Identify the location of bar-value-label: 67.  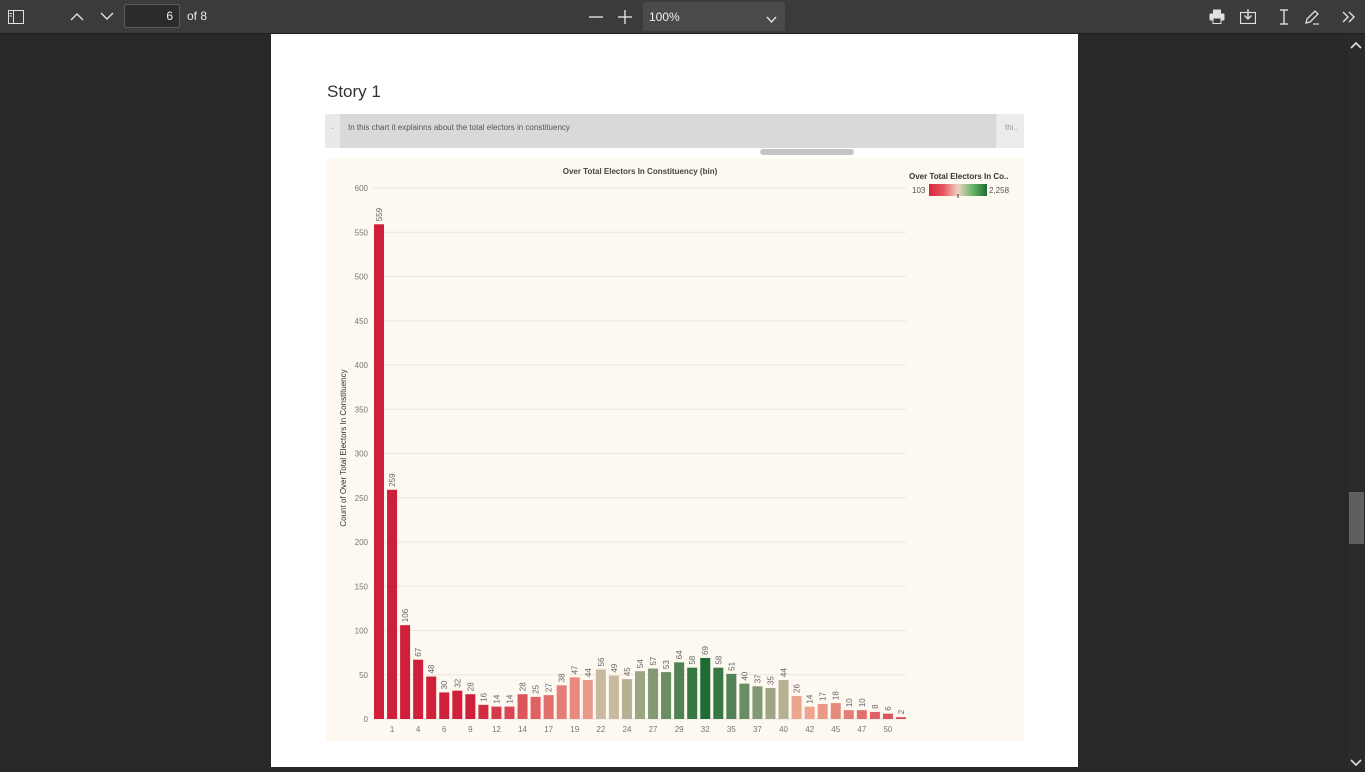
(418, 651).